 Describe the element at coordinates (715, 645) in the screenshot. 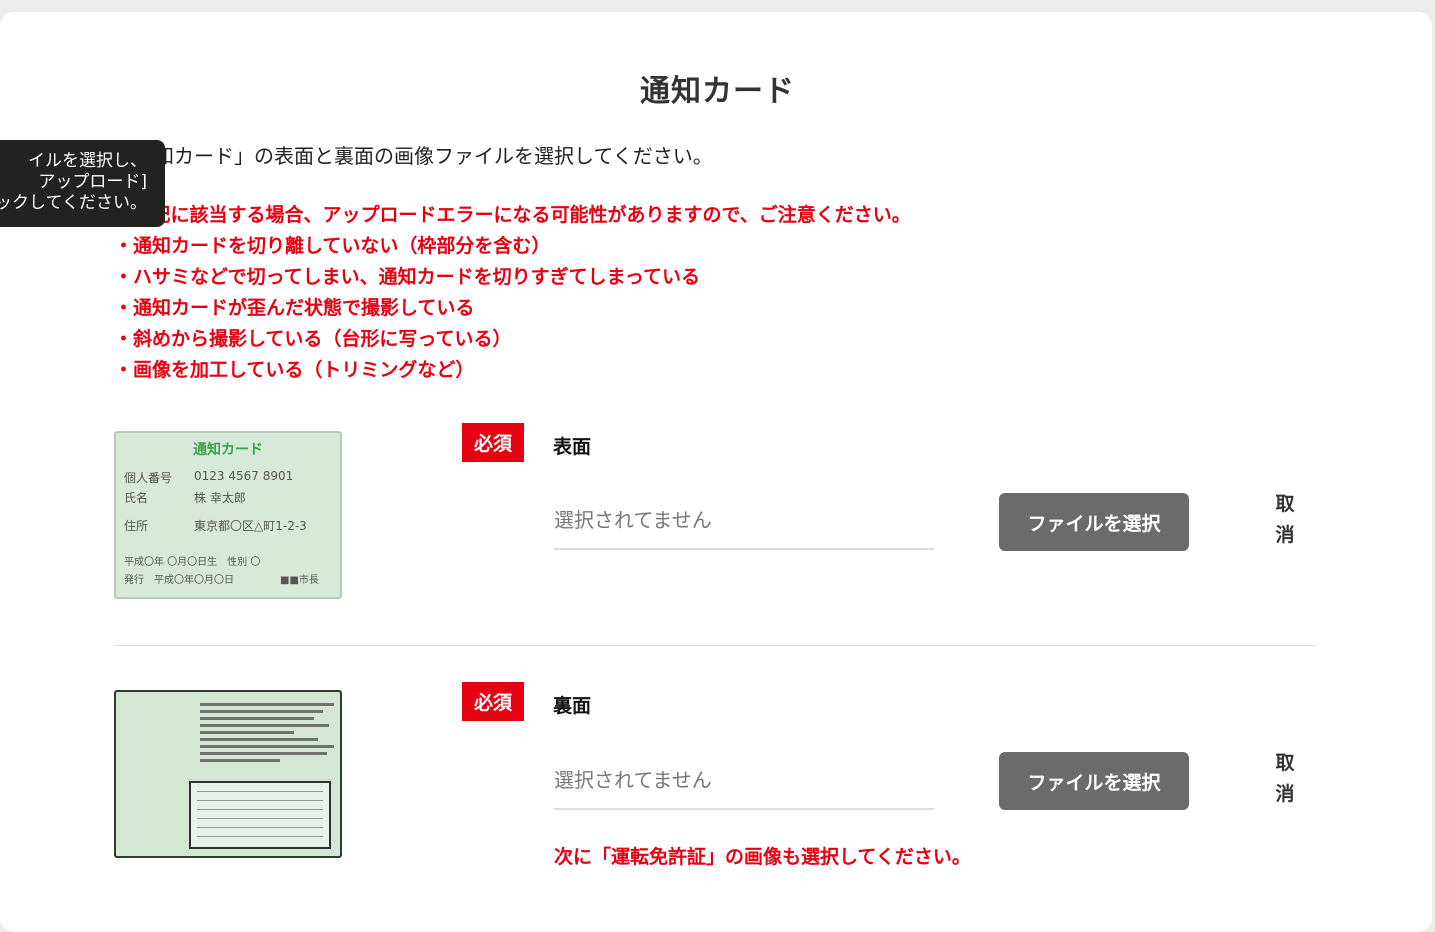

I see `section-divider` at that location.